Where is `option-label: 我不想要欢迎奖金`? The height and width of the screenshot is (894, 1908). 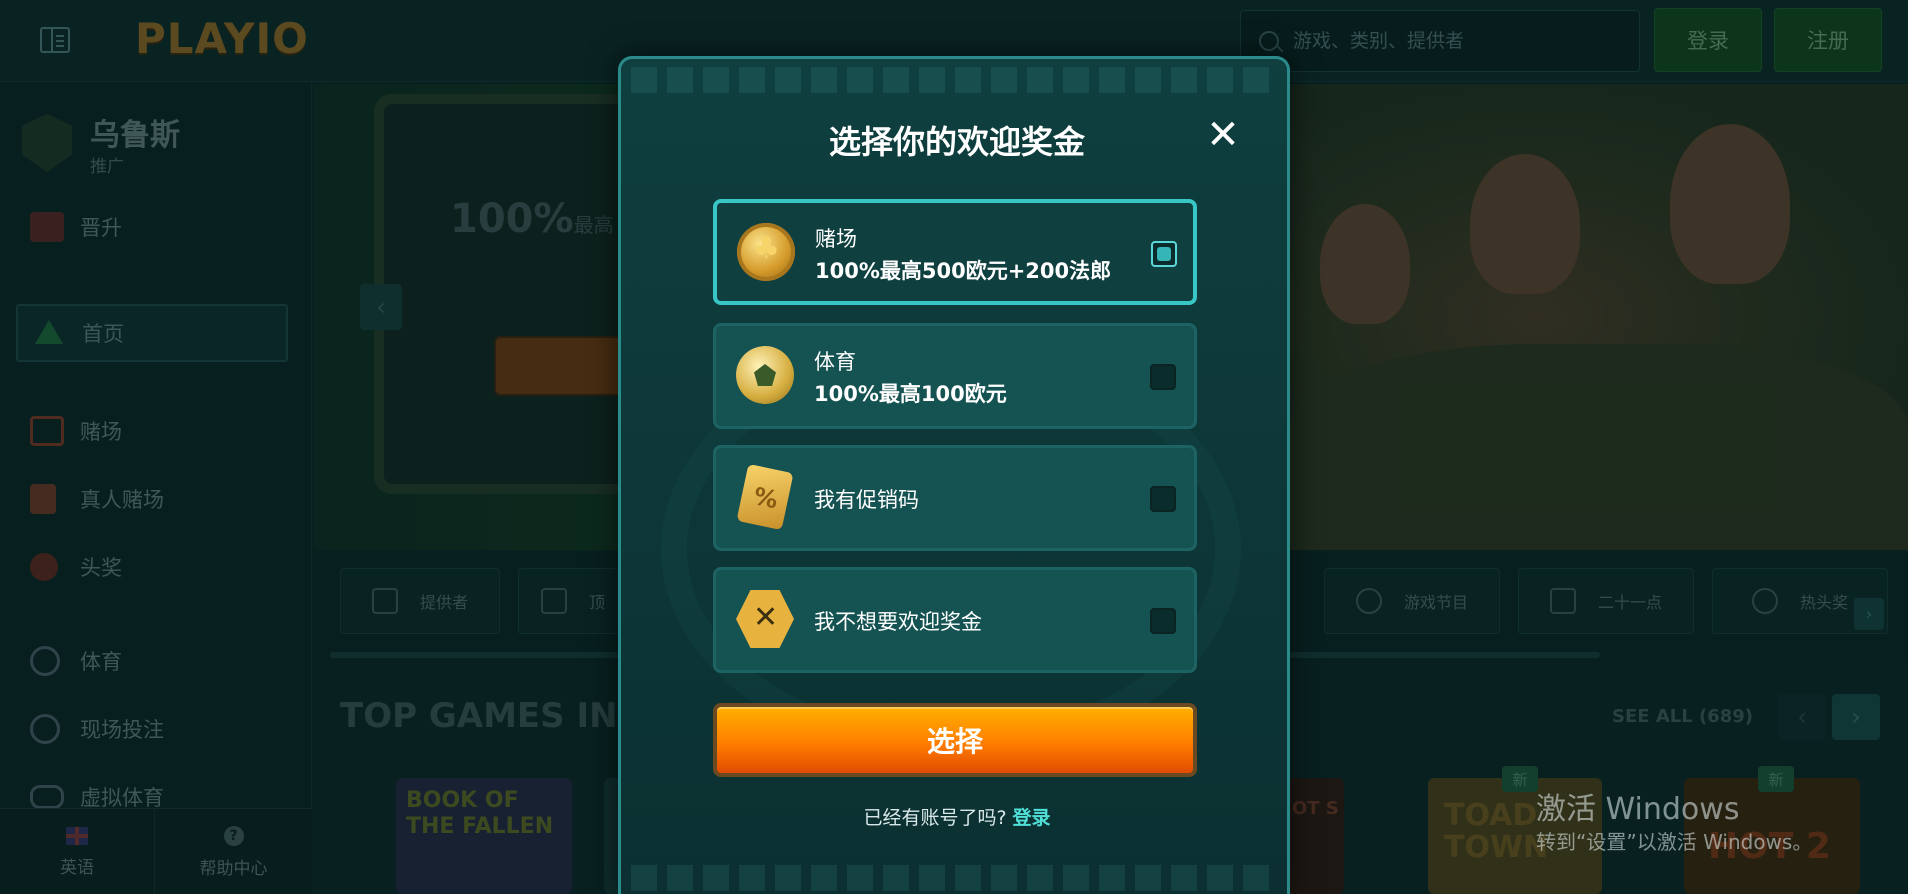 option-label: 我不想要欢迎奖金 is located at coordinates (898, 622).